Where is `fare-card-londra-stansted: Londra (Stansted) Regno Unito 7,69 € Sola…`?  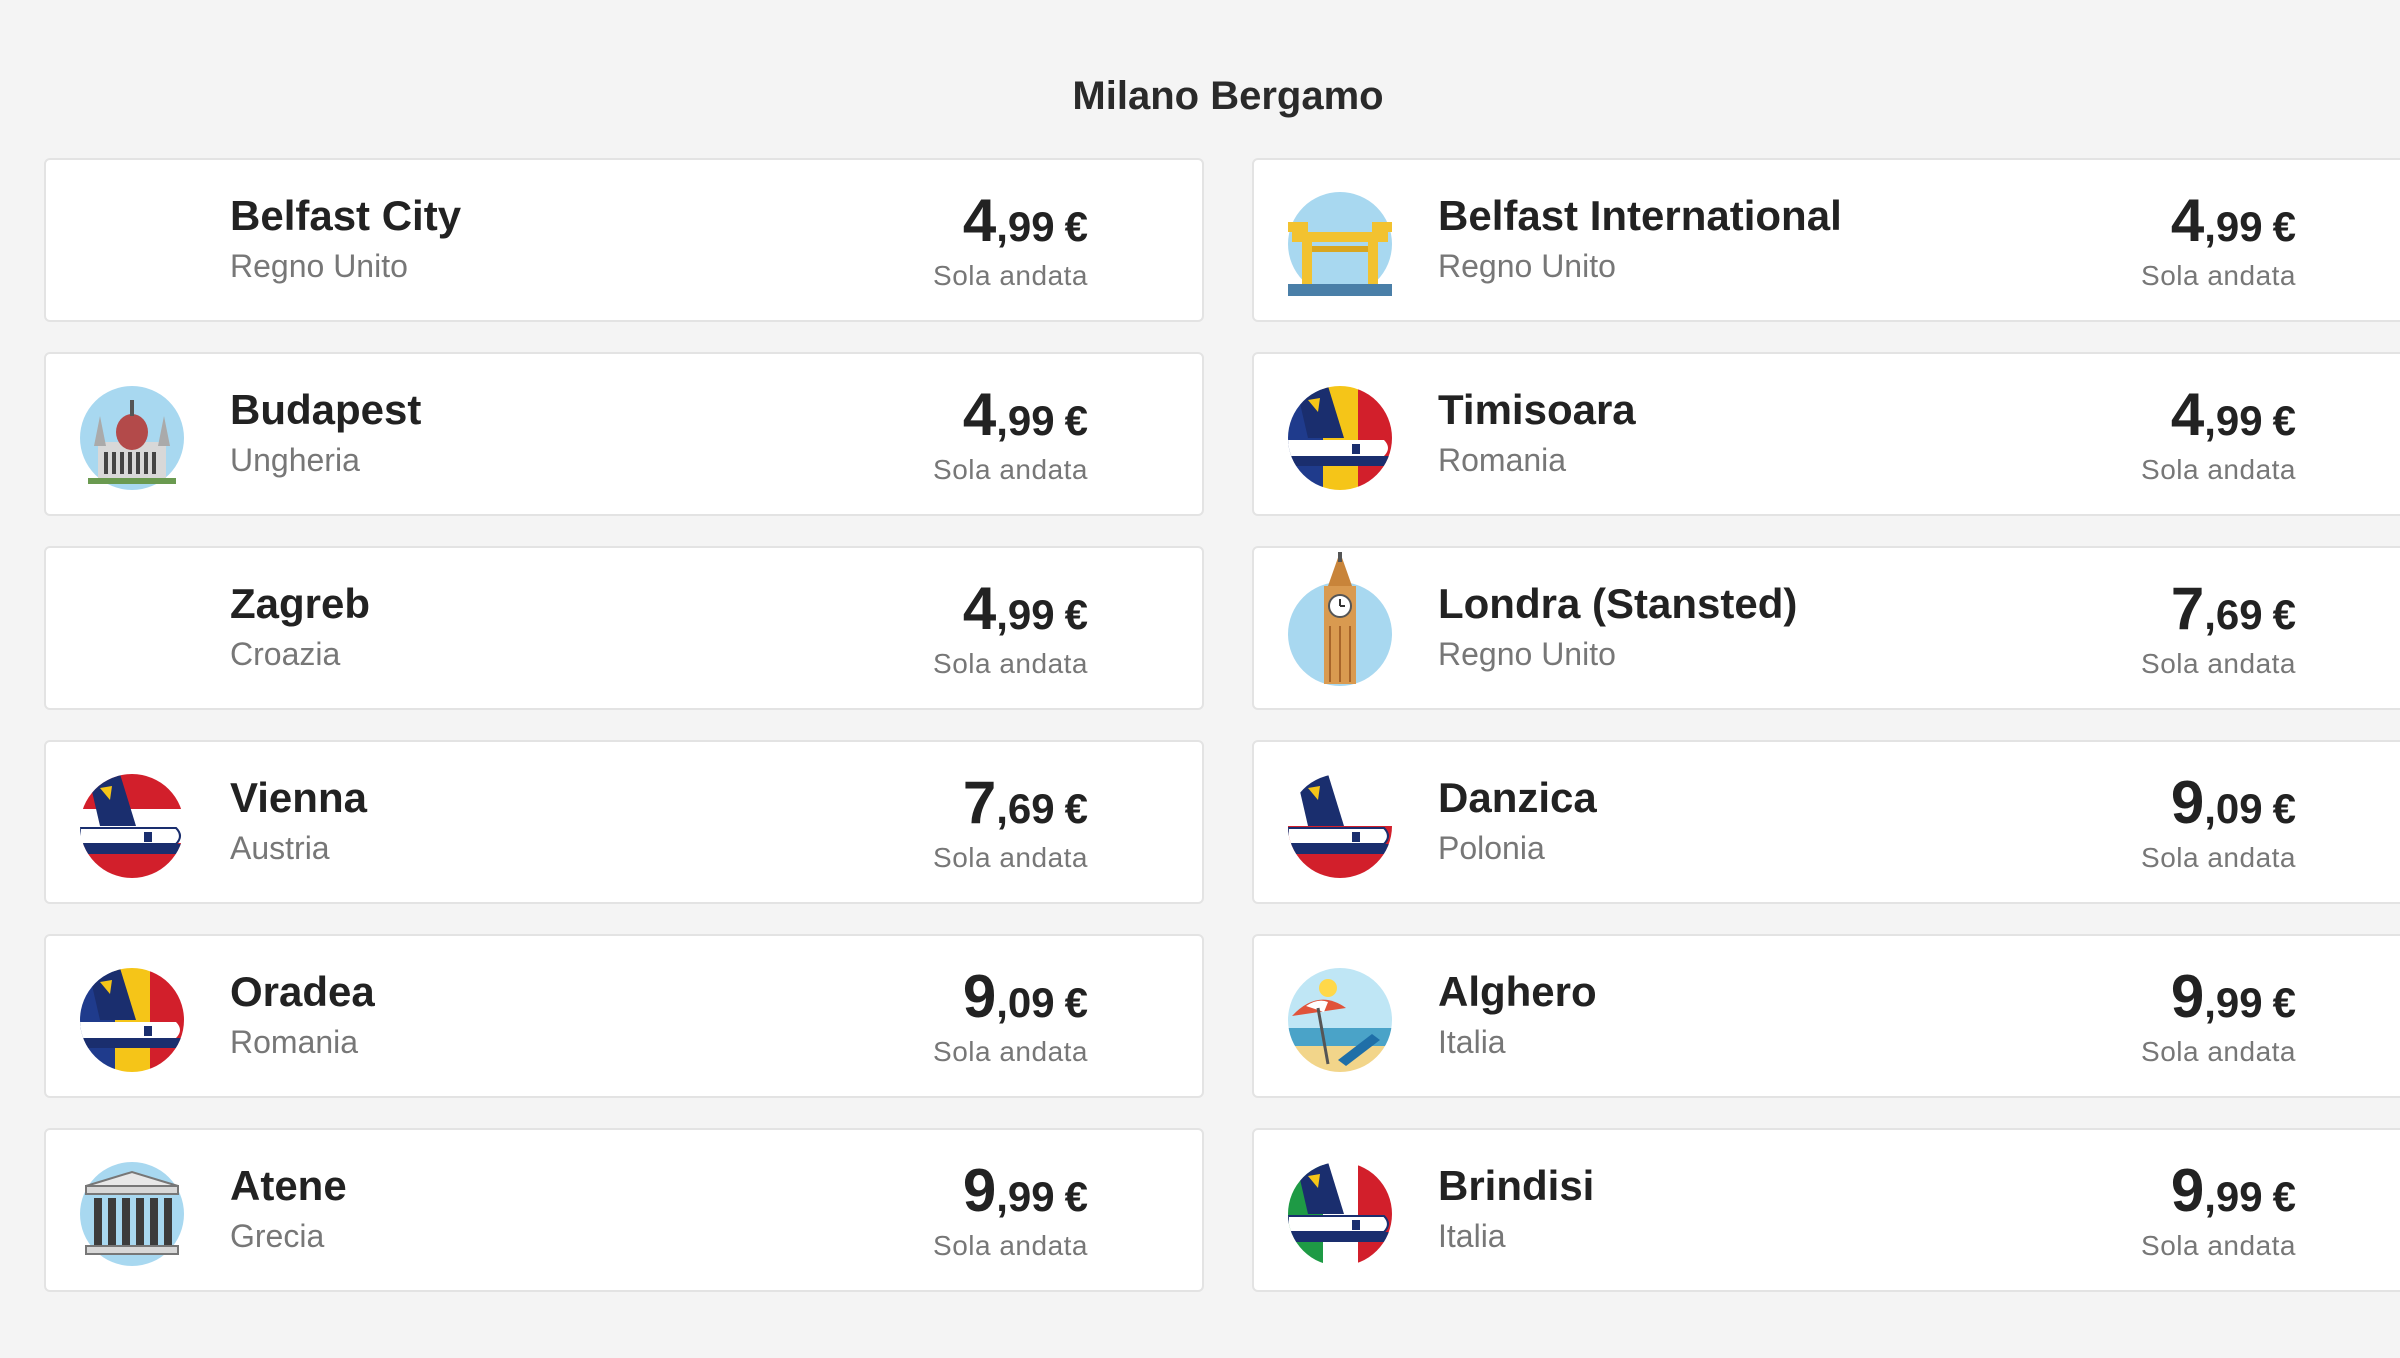
fare-card-londra-stansted: Londra (Stansted) Regno Unito 7,69 € Sola… is located at coordinates (1826, 628).